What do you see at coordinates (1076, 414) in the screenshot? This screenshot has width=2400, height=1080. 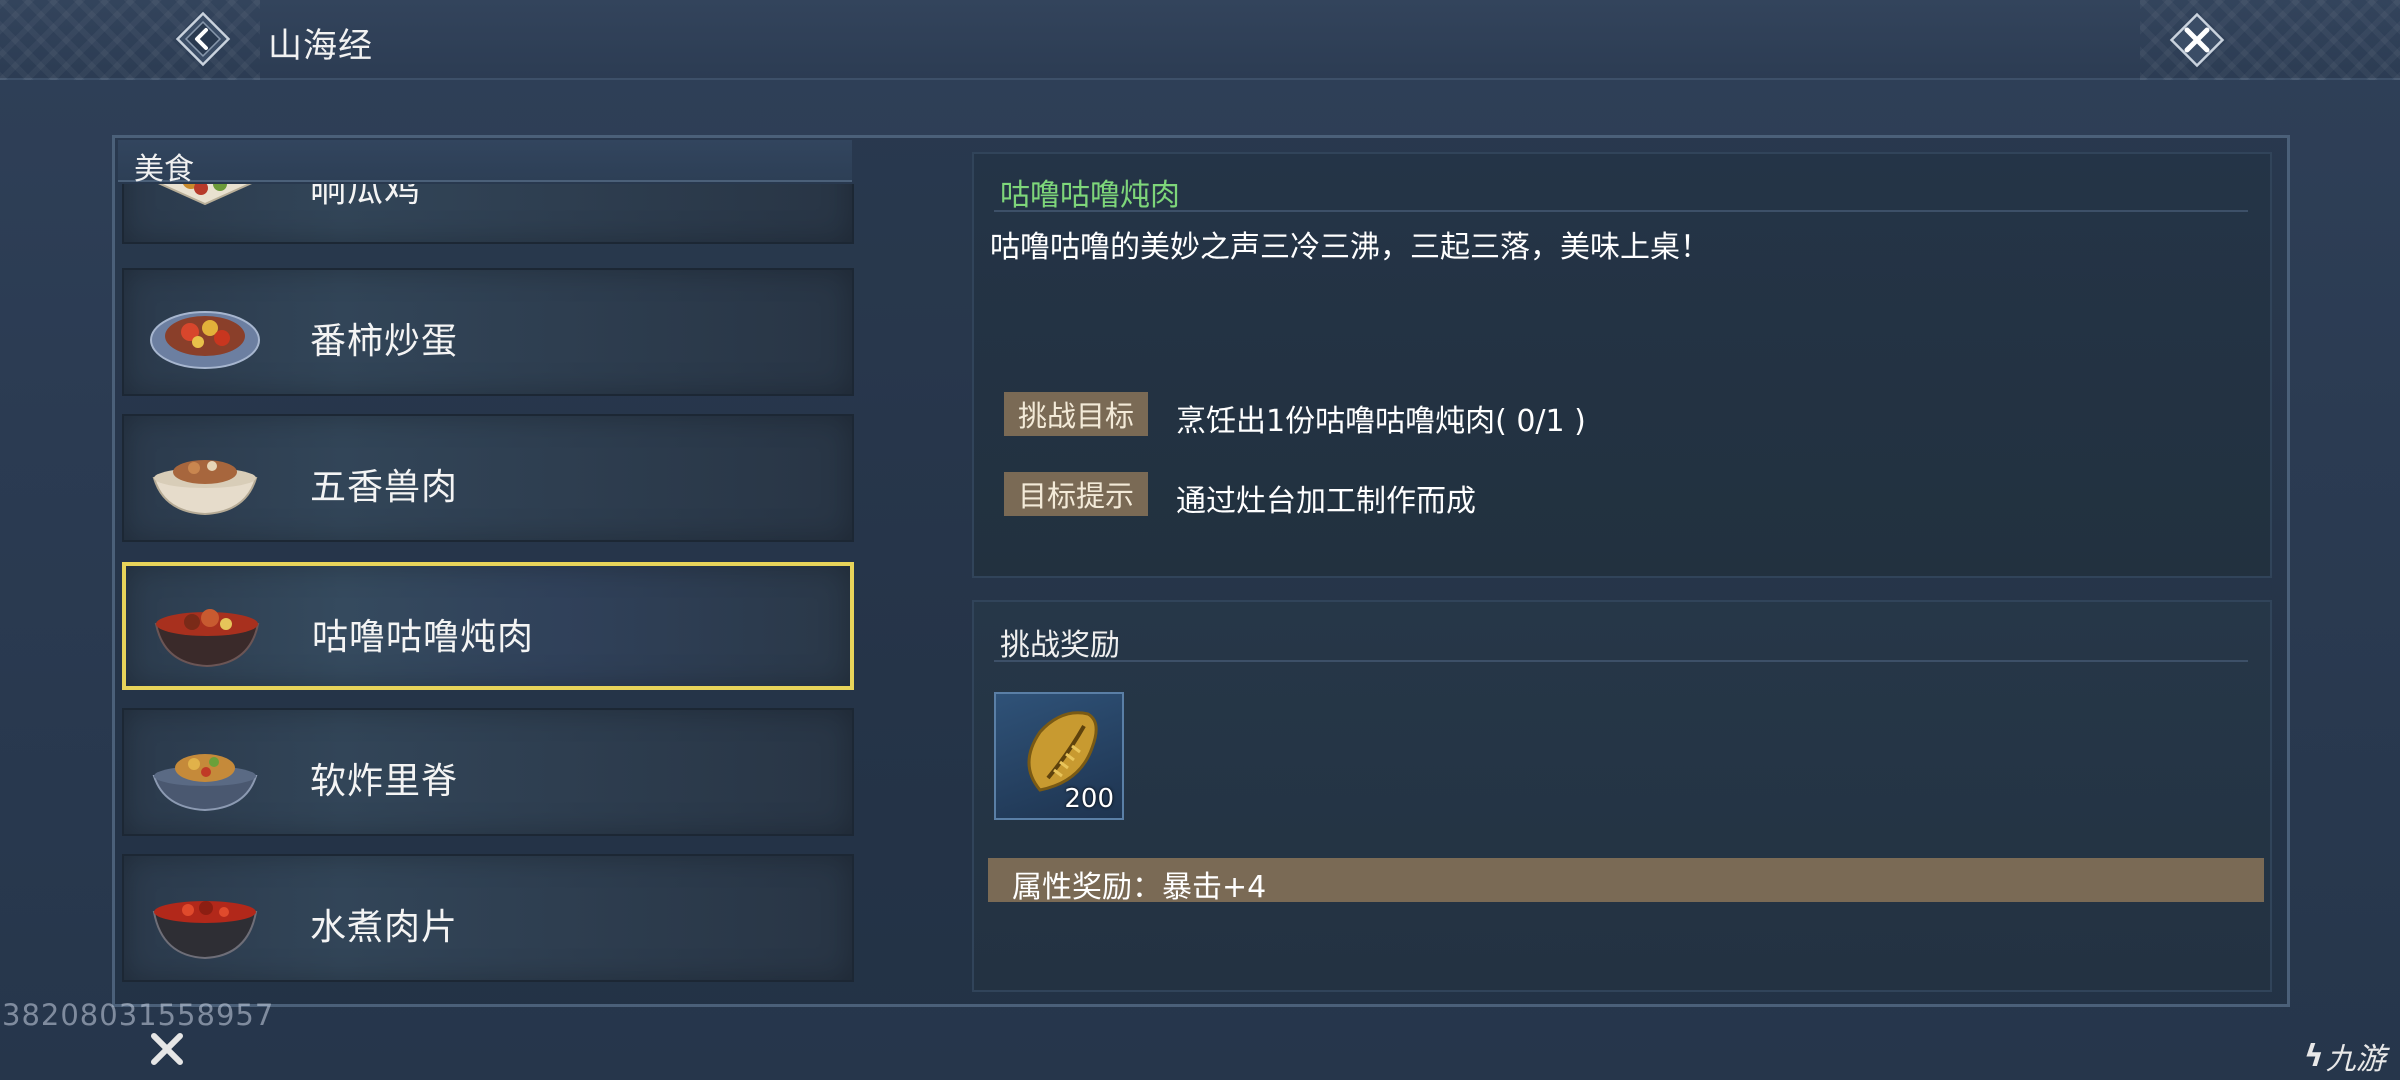 I see `goal-tag: 挑战目标` at bounding box center [1076, 414].